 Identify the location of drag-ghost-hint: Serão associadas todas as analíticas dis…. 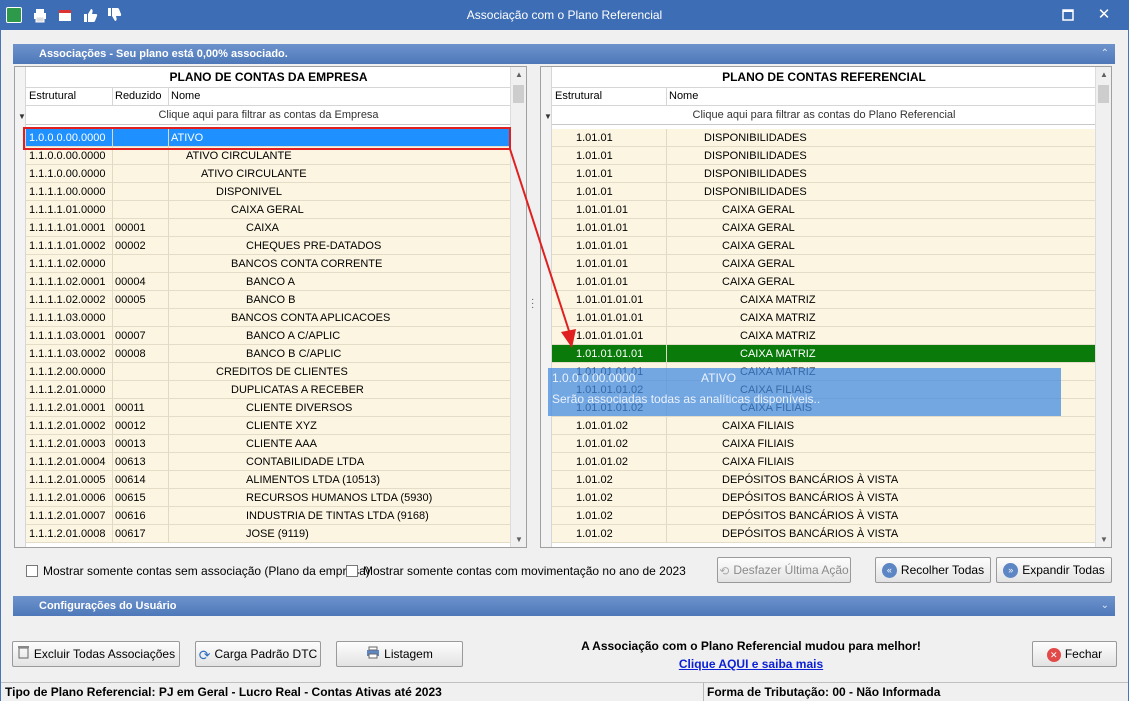
(686, 399).